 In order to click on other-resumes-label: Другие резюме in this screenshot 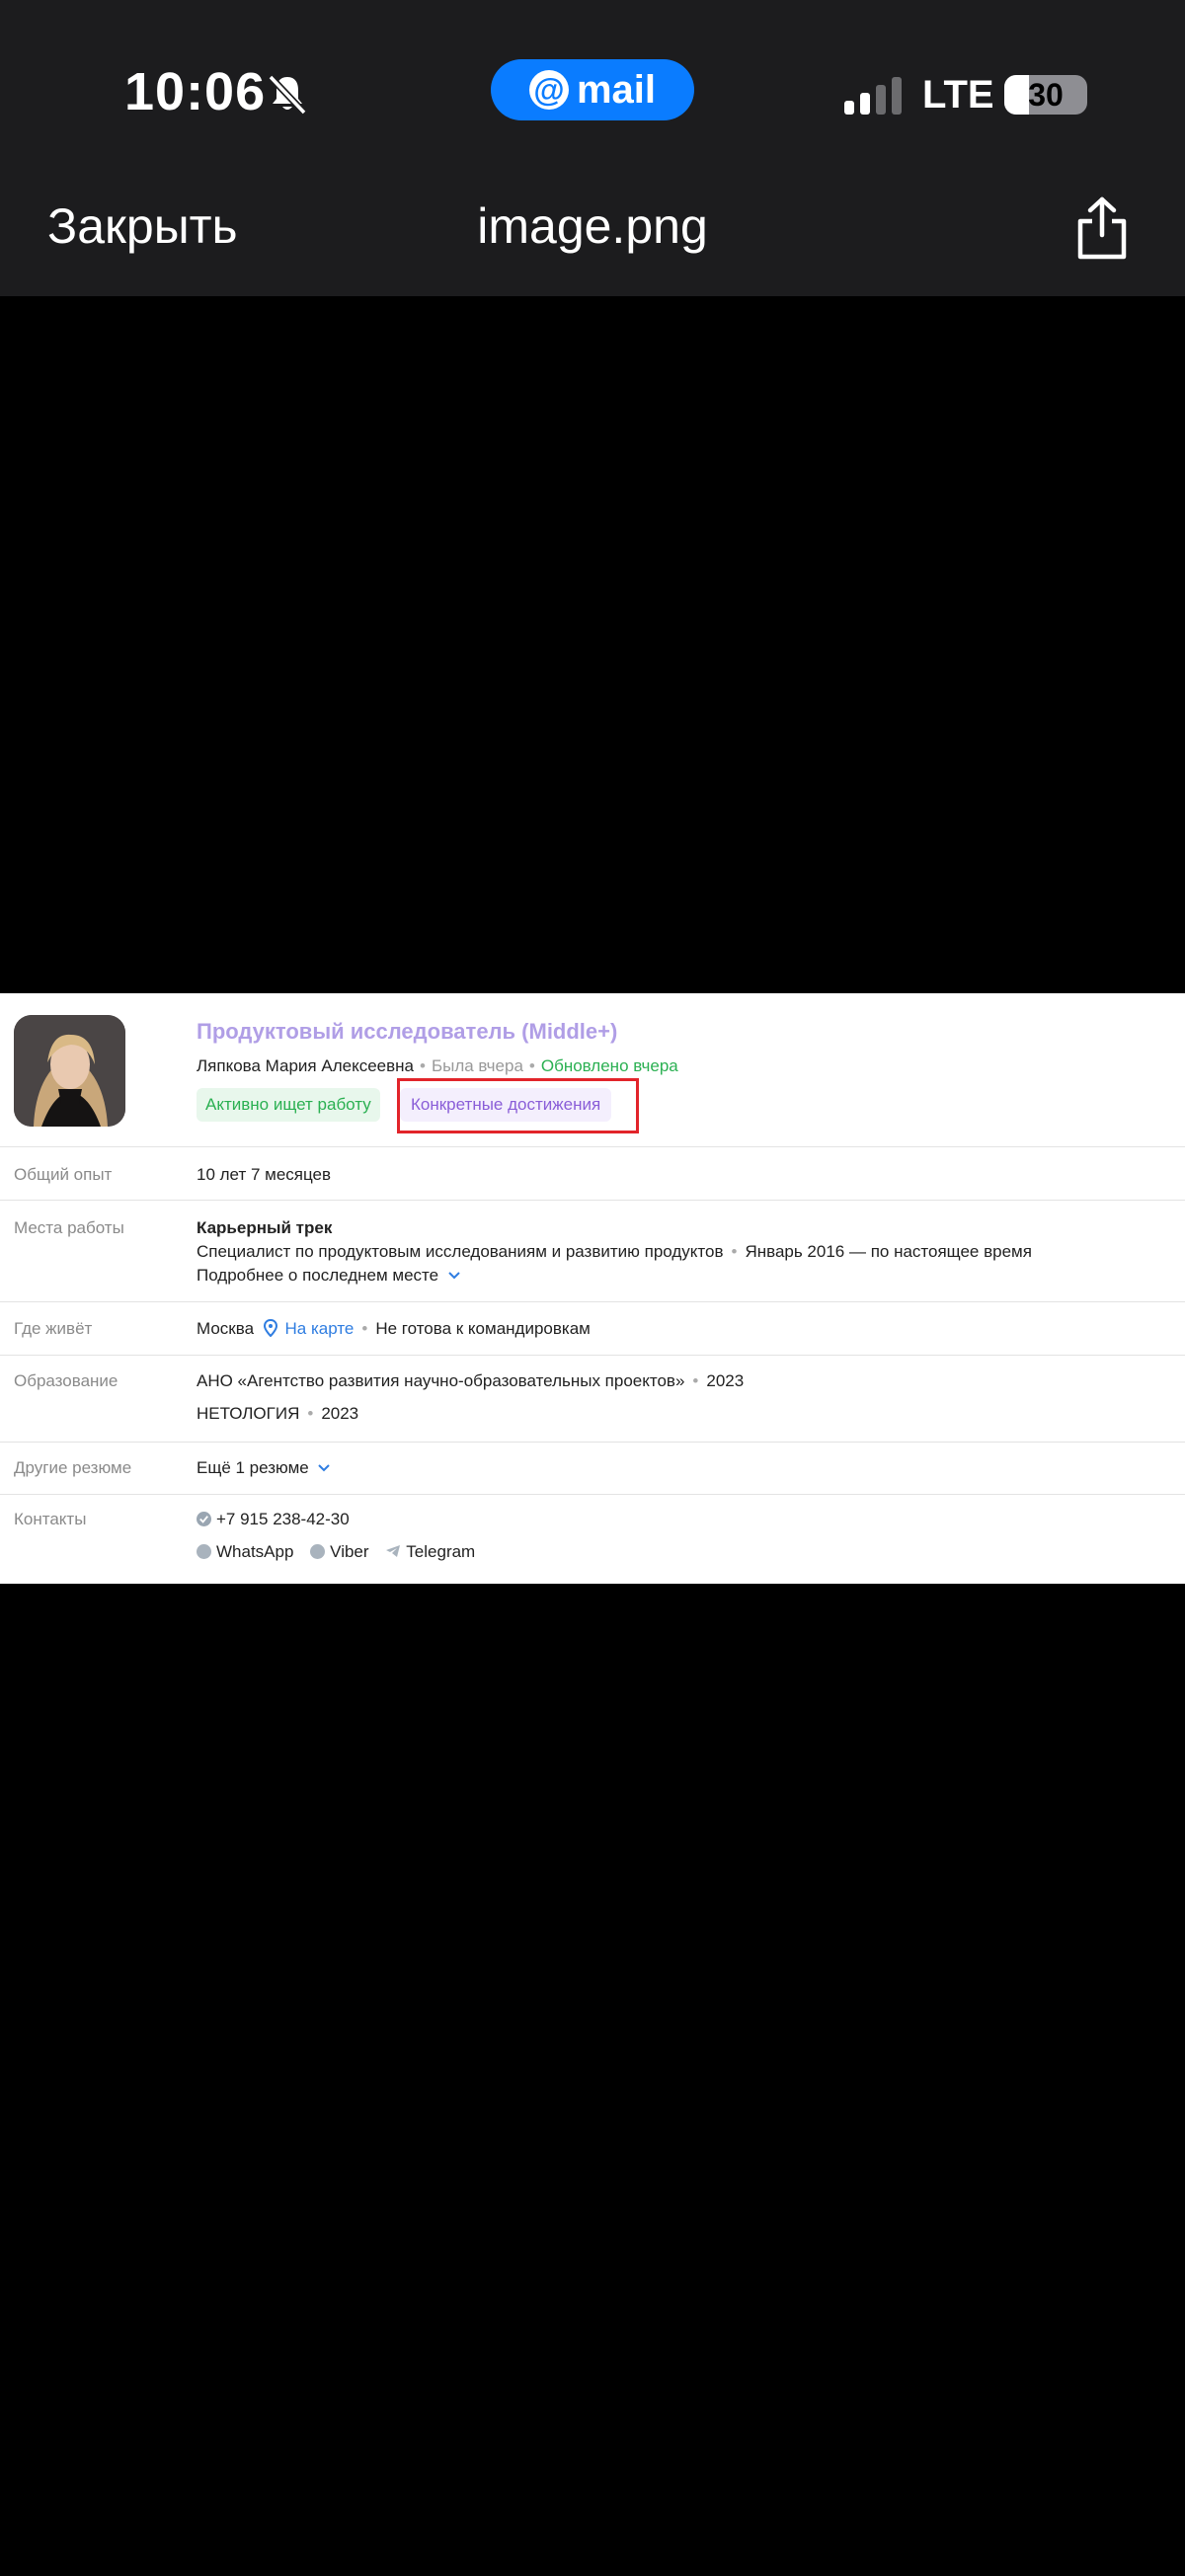, I will do `click(73, 1467)`.